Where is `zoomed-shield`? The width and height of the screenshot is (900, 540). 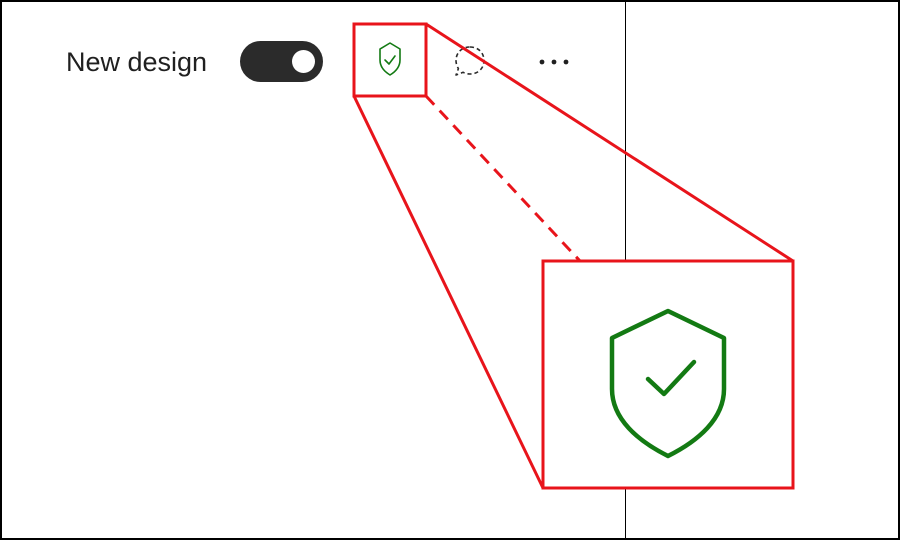 zoomed-shield is located at coordinates (668, 374).